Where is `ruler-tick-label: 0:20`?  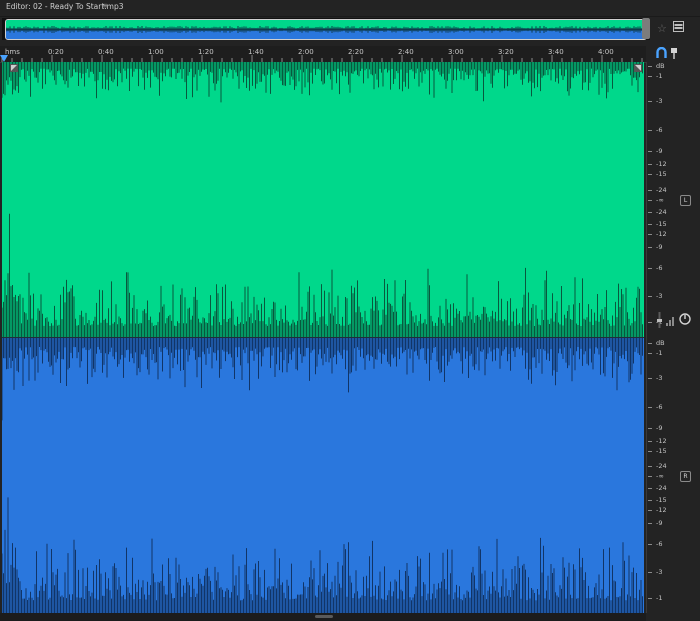
ruler-tick-label: 0:20 is located at coordinates (56, 52).